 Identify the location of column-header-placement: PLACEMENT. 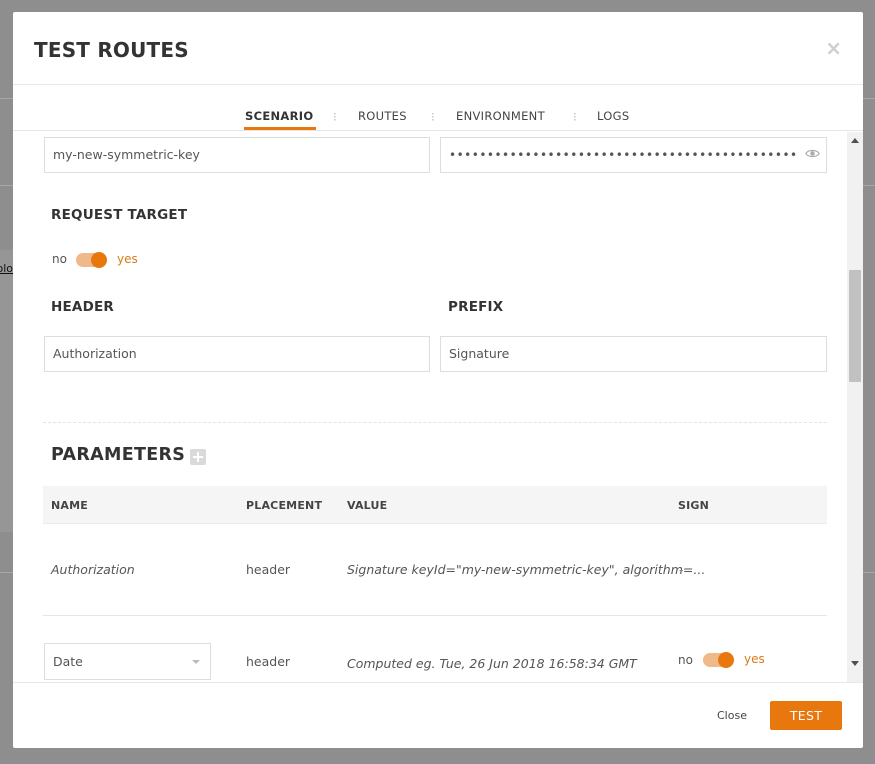
(284, 505).